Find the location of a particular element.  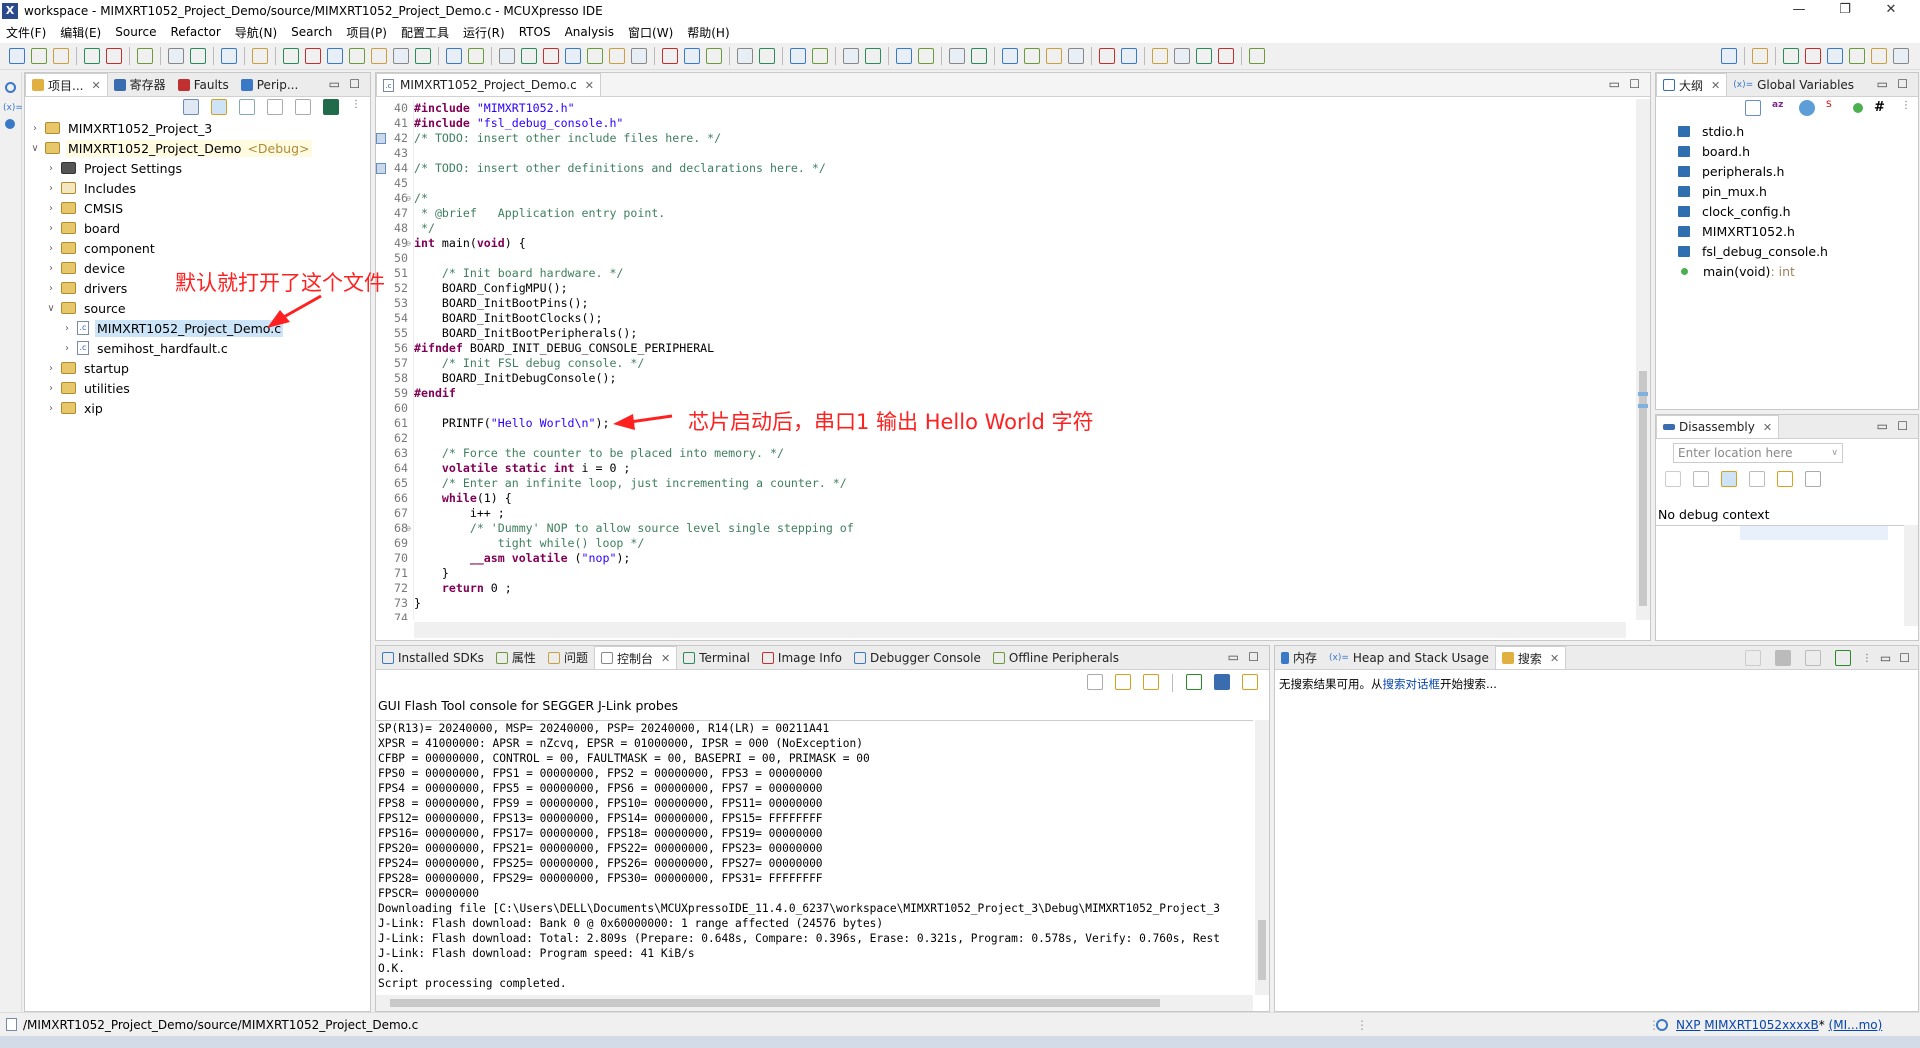

tab-memory: 内存 is located at coordinates (1299, 657).